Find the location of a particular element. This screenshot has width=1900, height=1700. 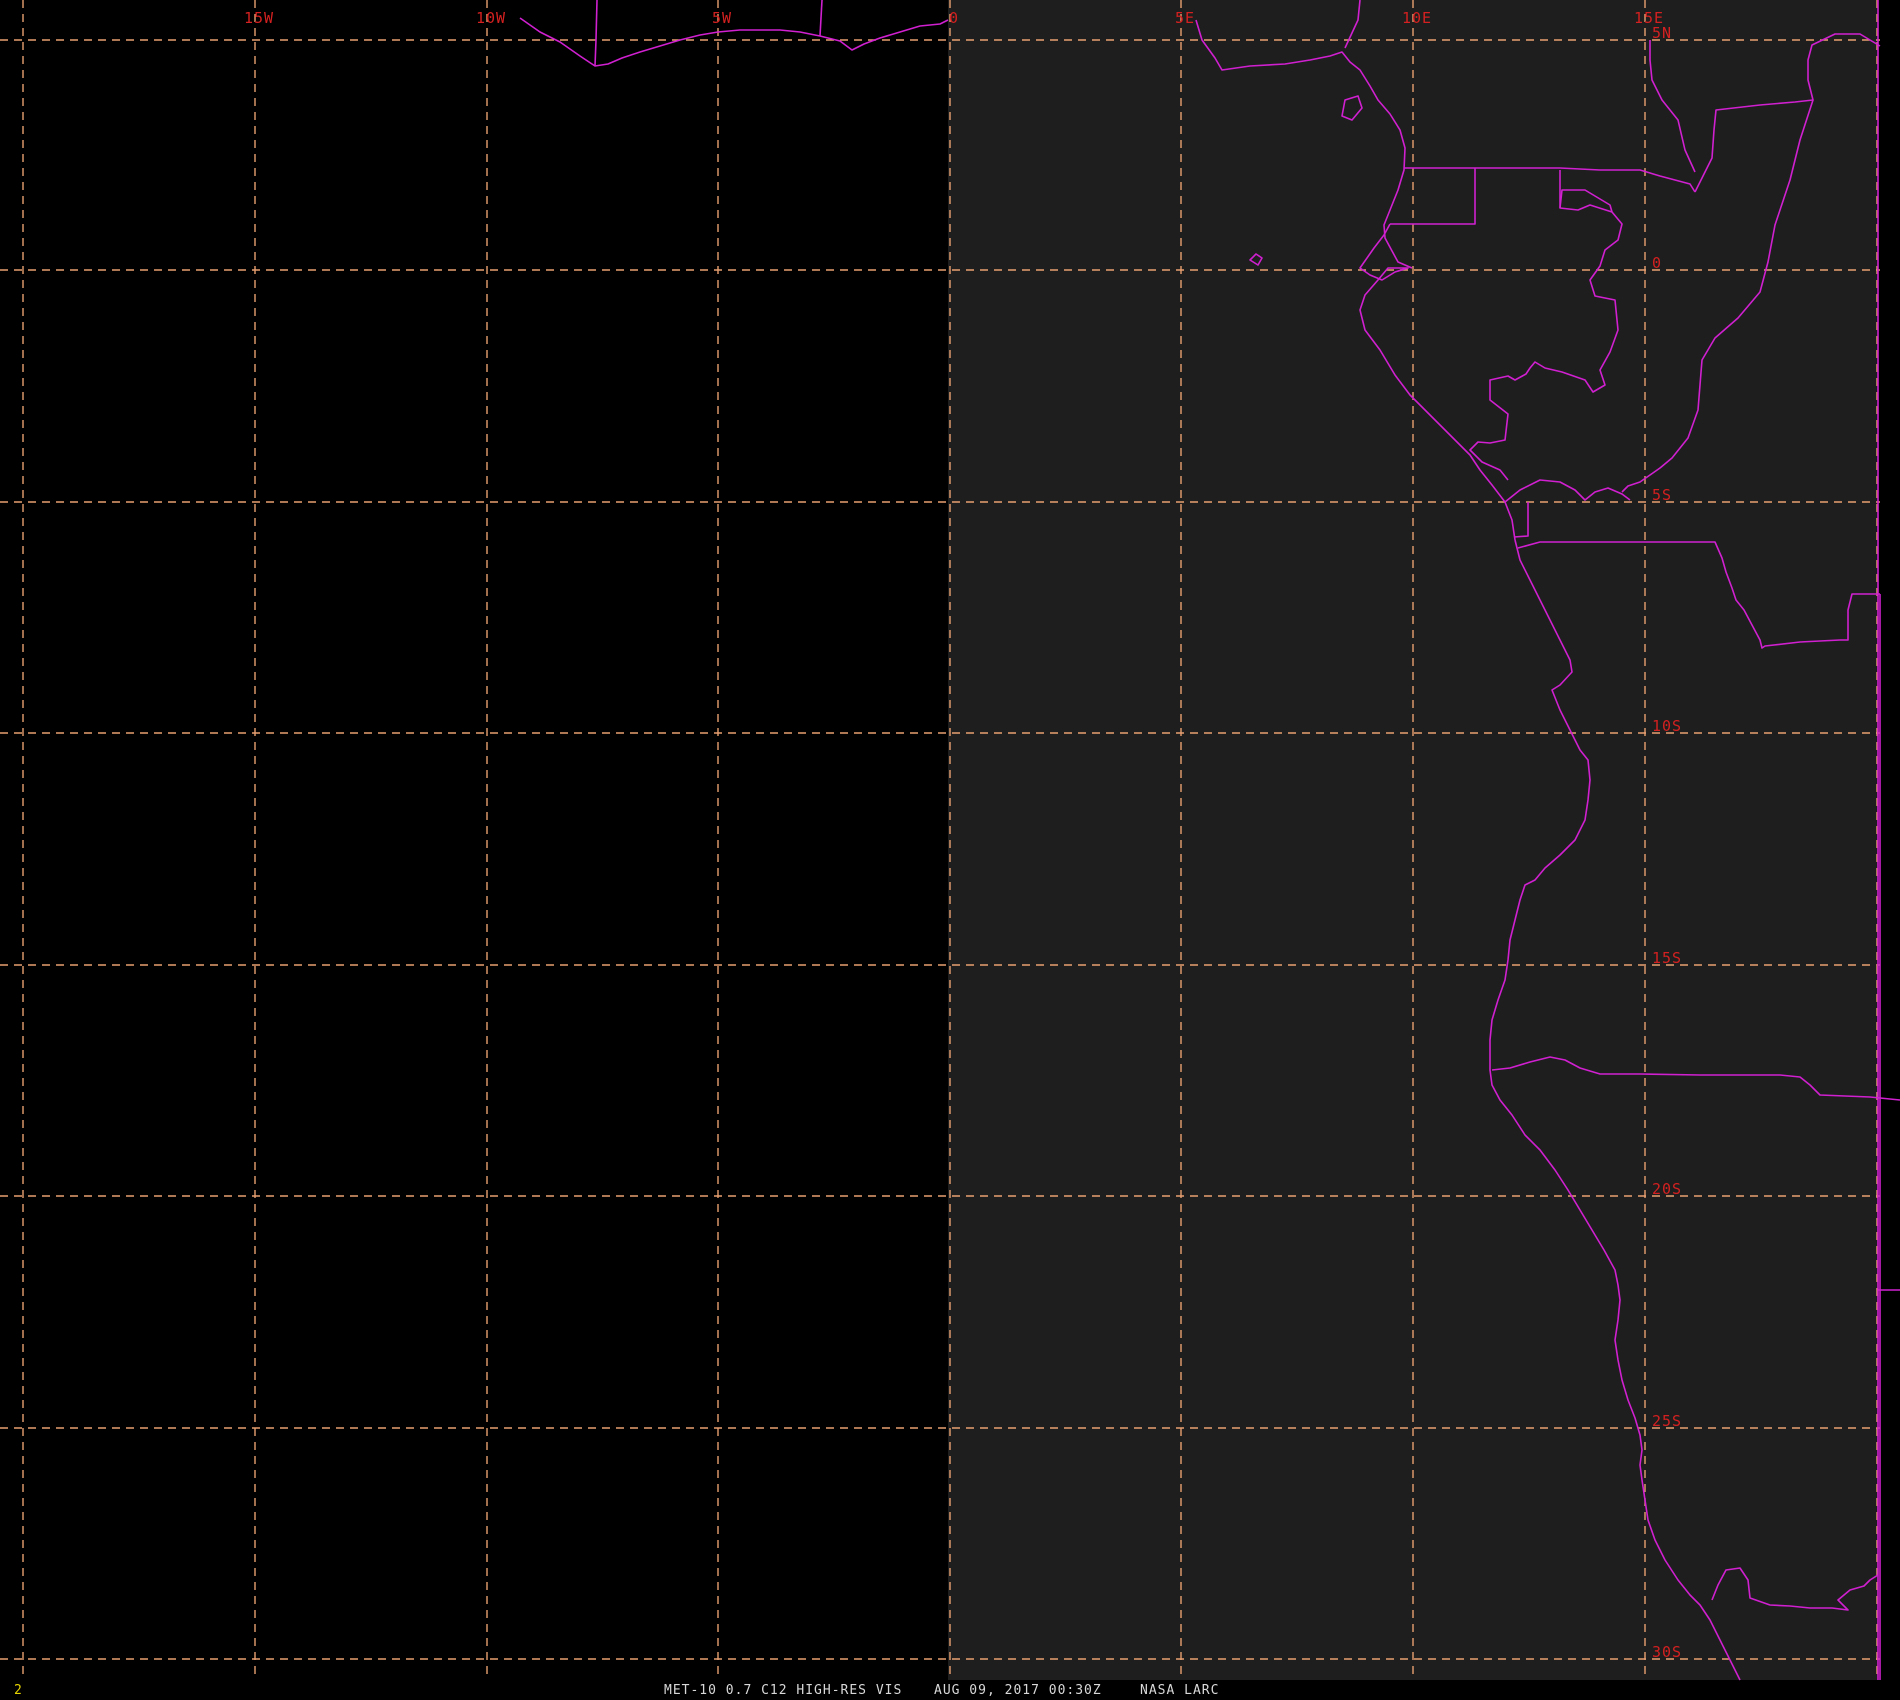

longitude-label: 10W is located at coordinates (491, 18).